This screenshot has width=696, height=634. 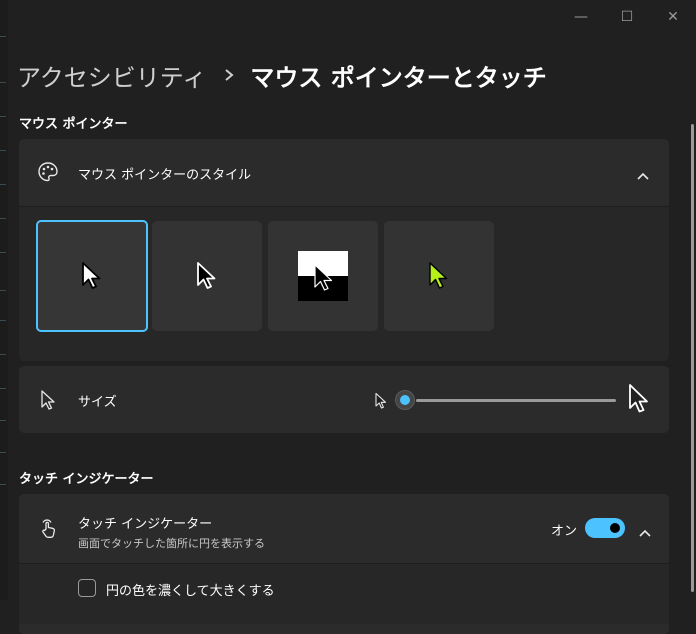 I want to click on pointer-style-option-white, so click(x=92, y=276).